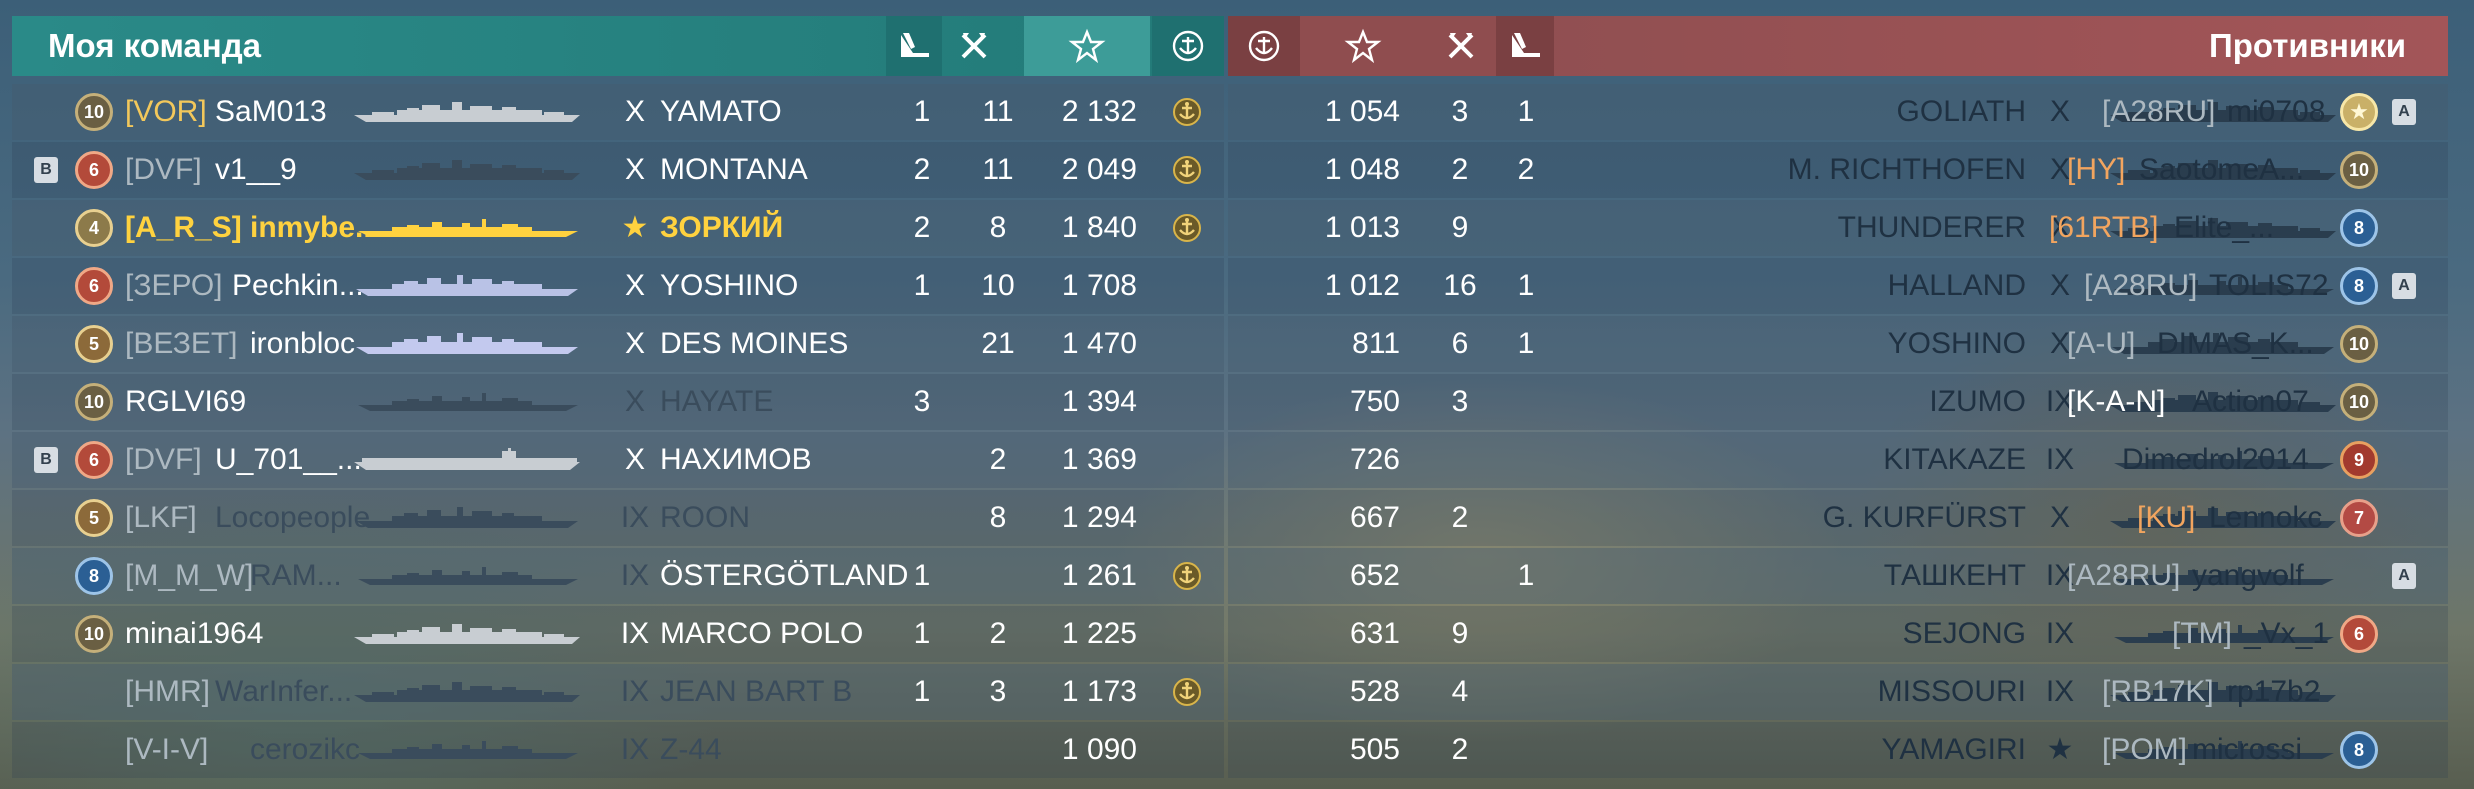  Describe the element at coordinates (618, 170) in the screenshot. I see `table-row: В 6 [DVF] v1__9 X MONTANA 2 11 2 049` at that location.